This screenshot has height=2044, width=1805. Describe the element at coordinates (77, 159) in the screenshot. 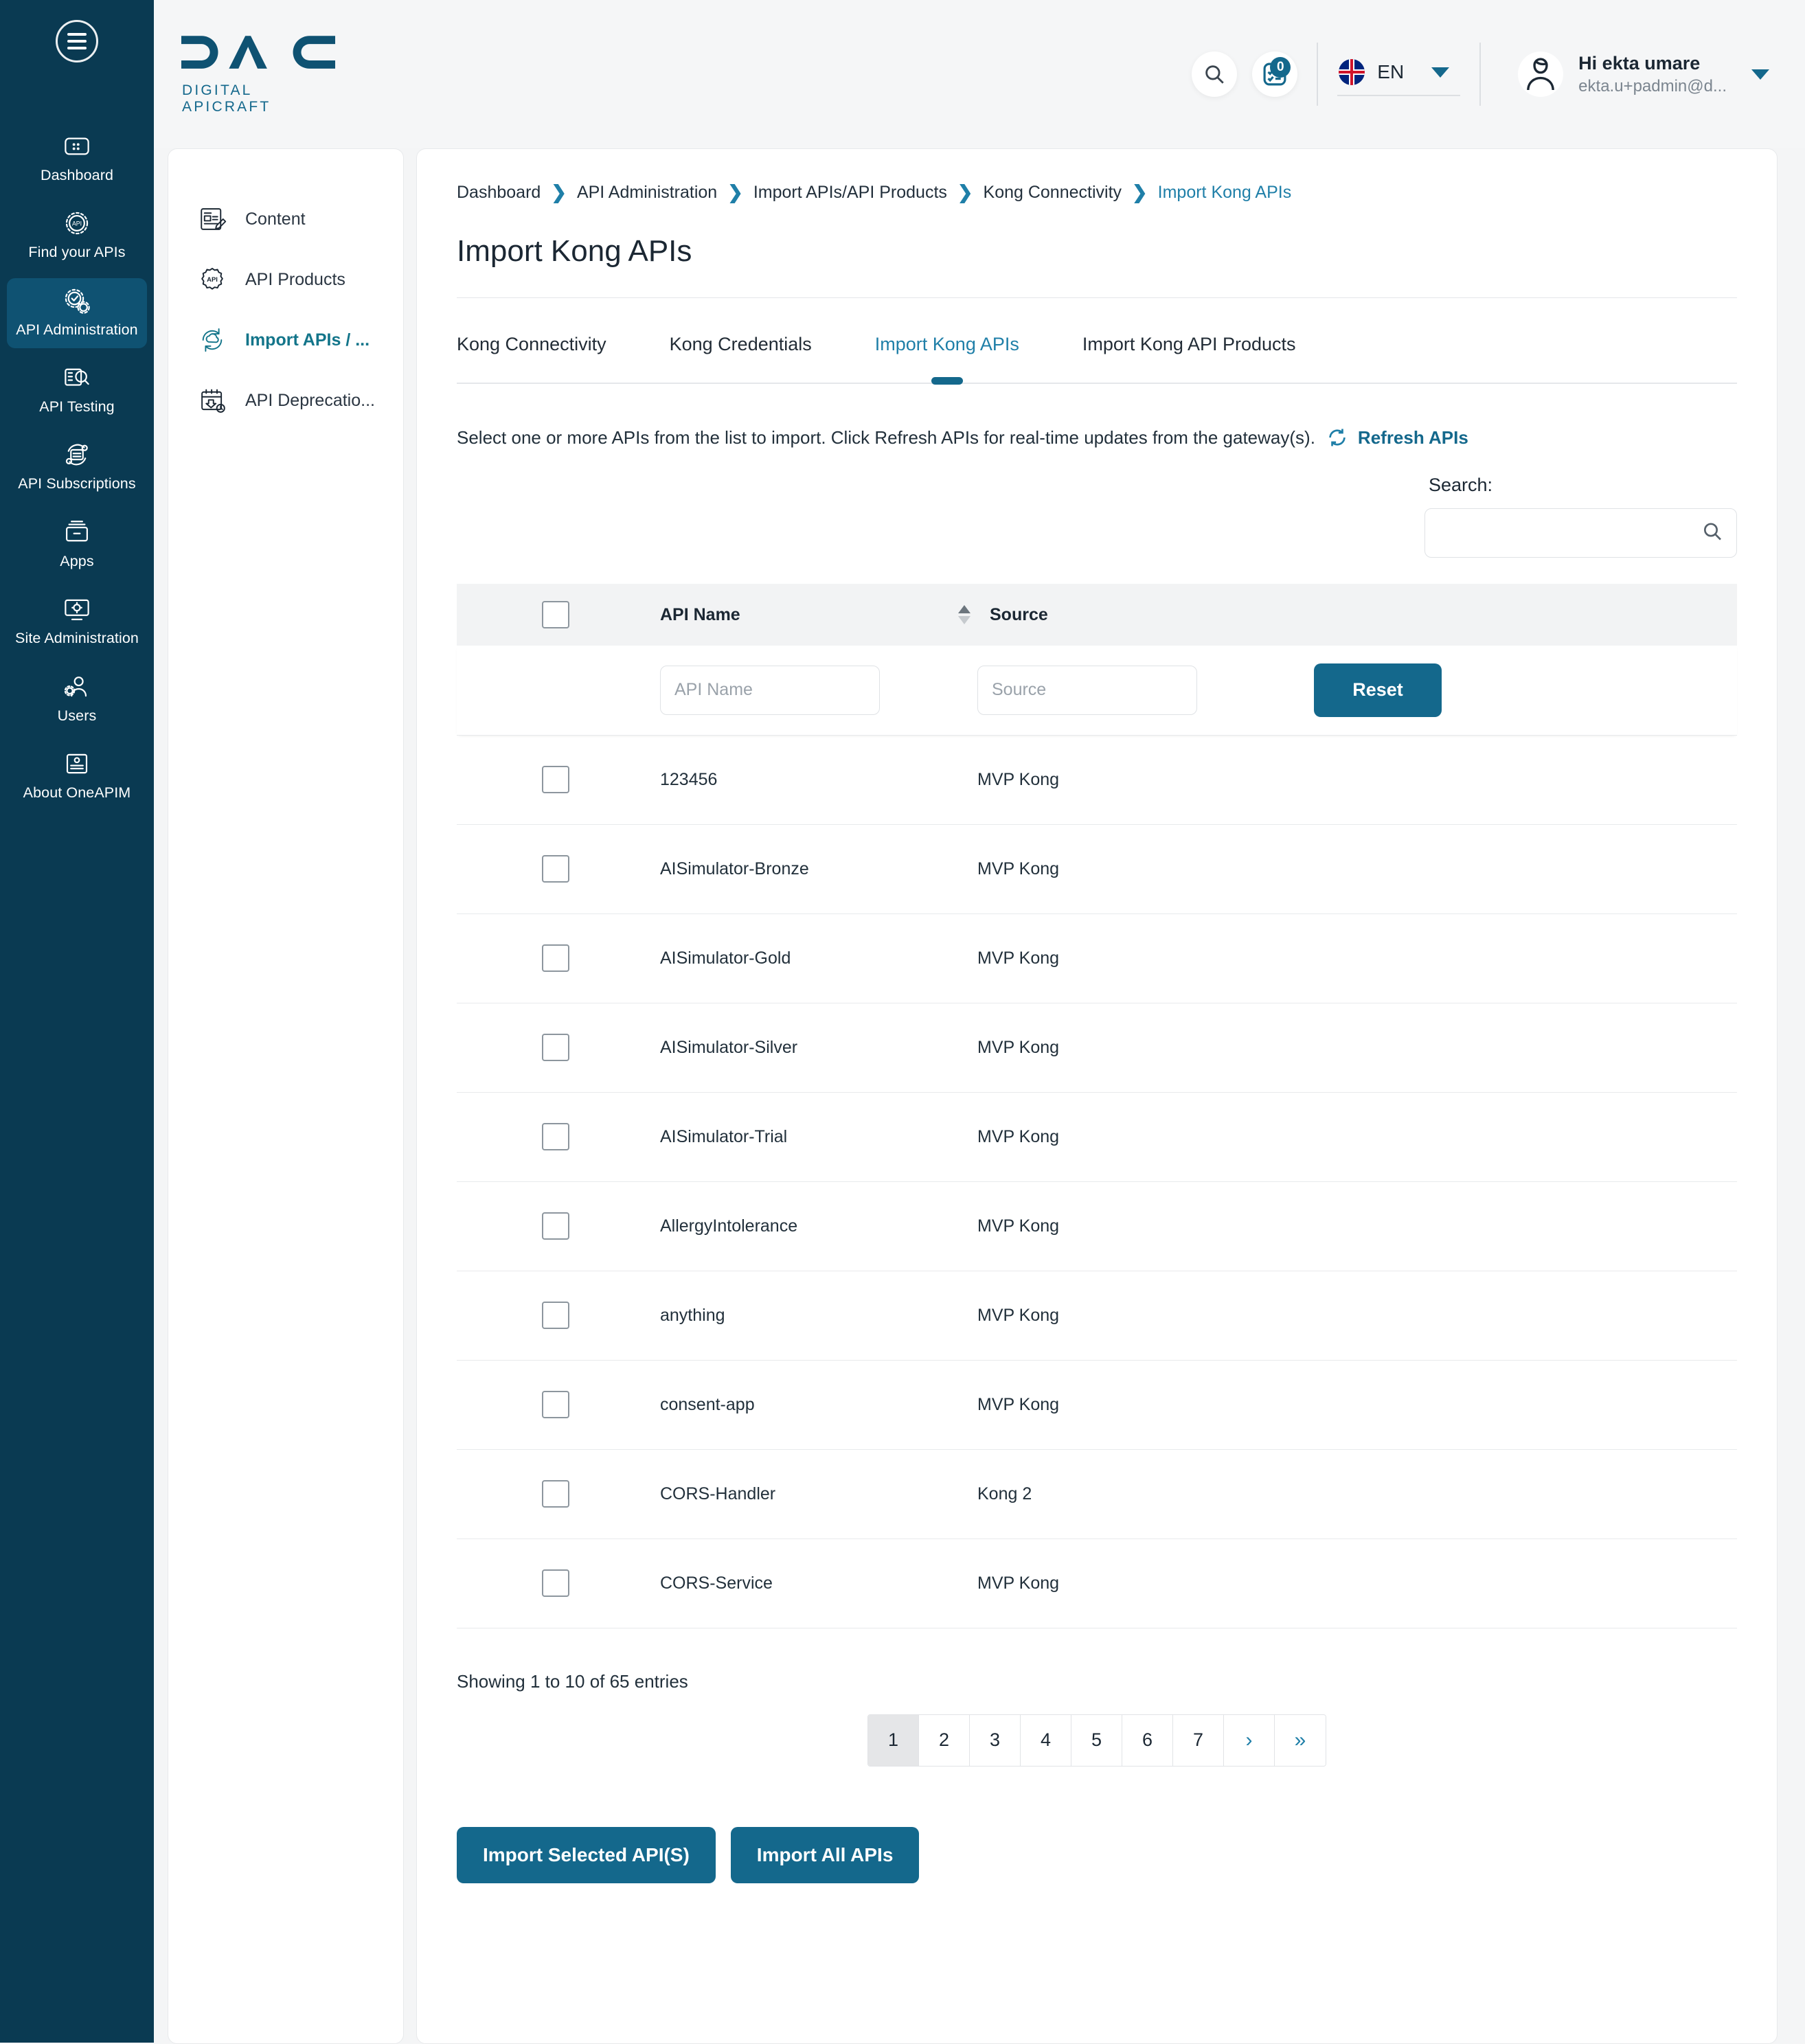

I see `sidebar-item-dashboard: Dashboard` at that location.